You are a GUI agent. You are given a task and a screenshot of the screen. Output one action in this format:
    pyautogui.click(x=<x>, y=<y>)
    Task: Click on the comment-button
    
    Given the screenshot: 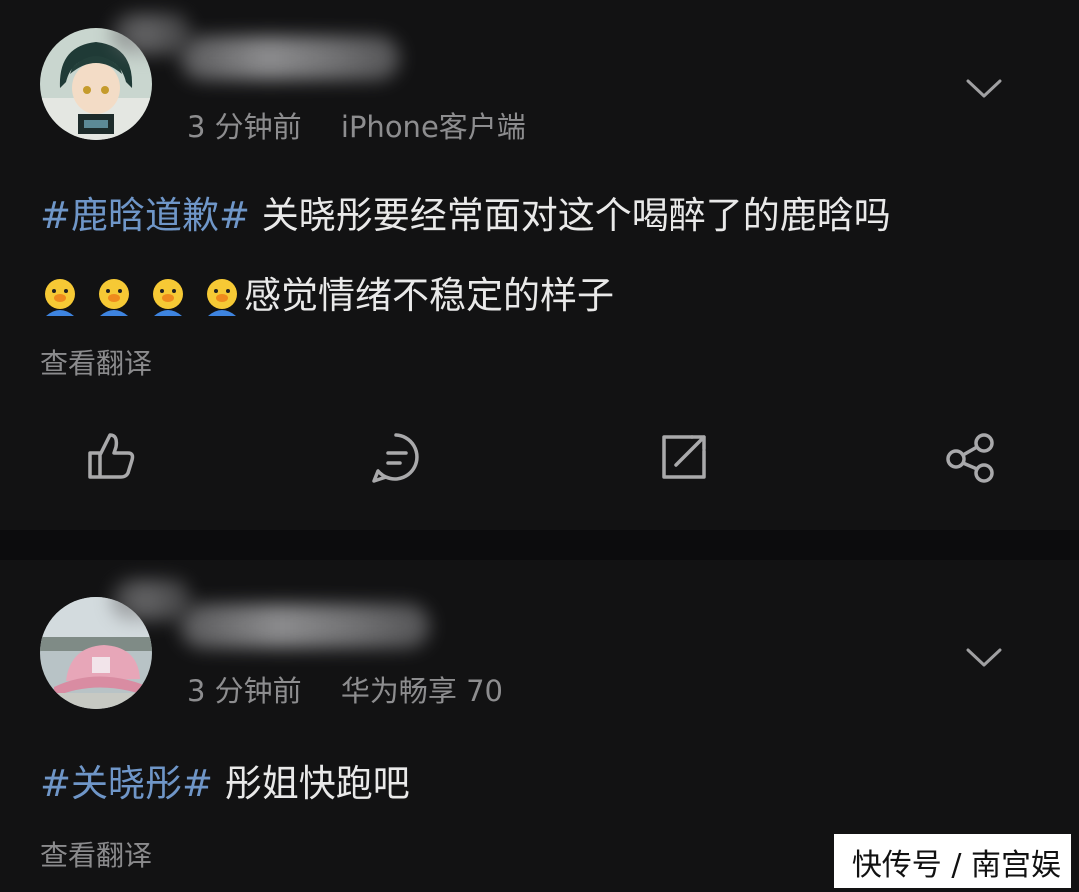 What is the action you would take?
    pyautogui.click(x=396, y=457)
    